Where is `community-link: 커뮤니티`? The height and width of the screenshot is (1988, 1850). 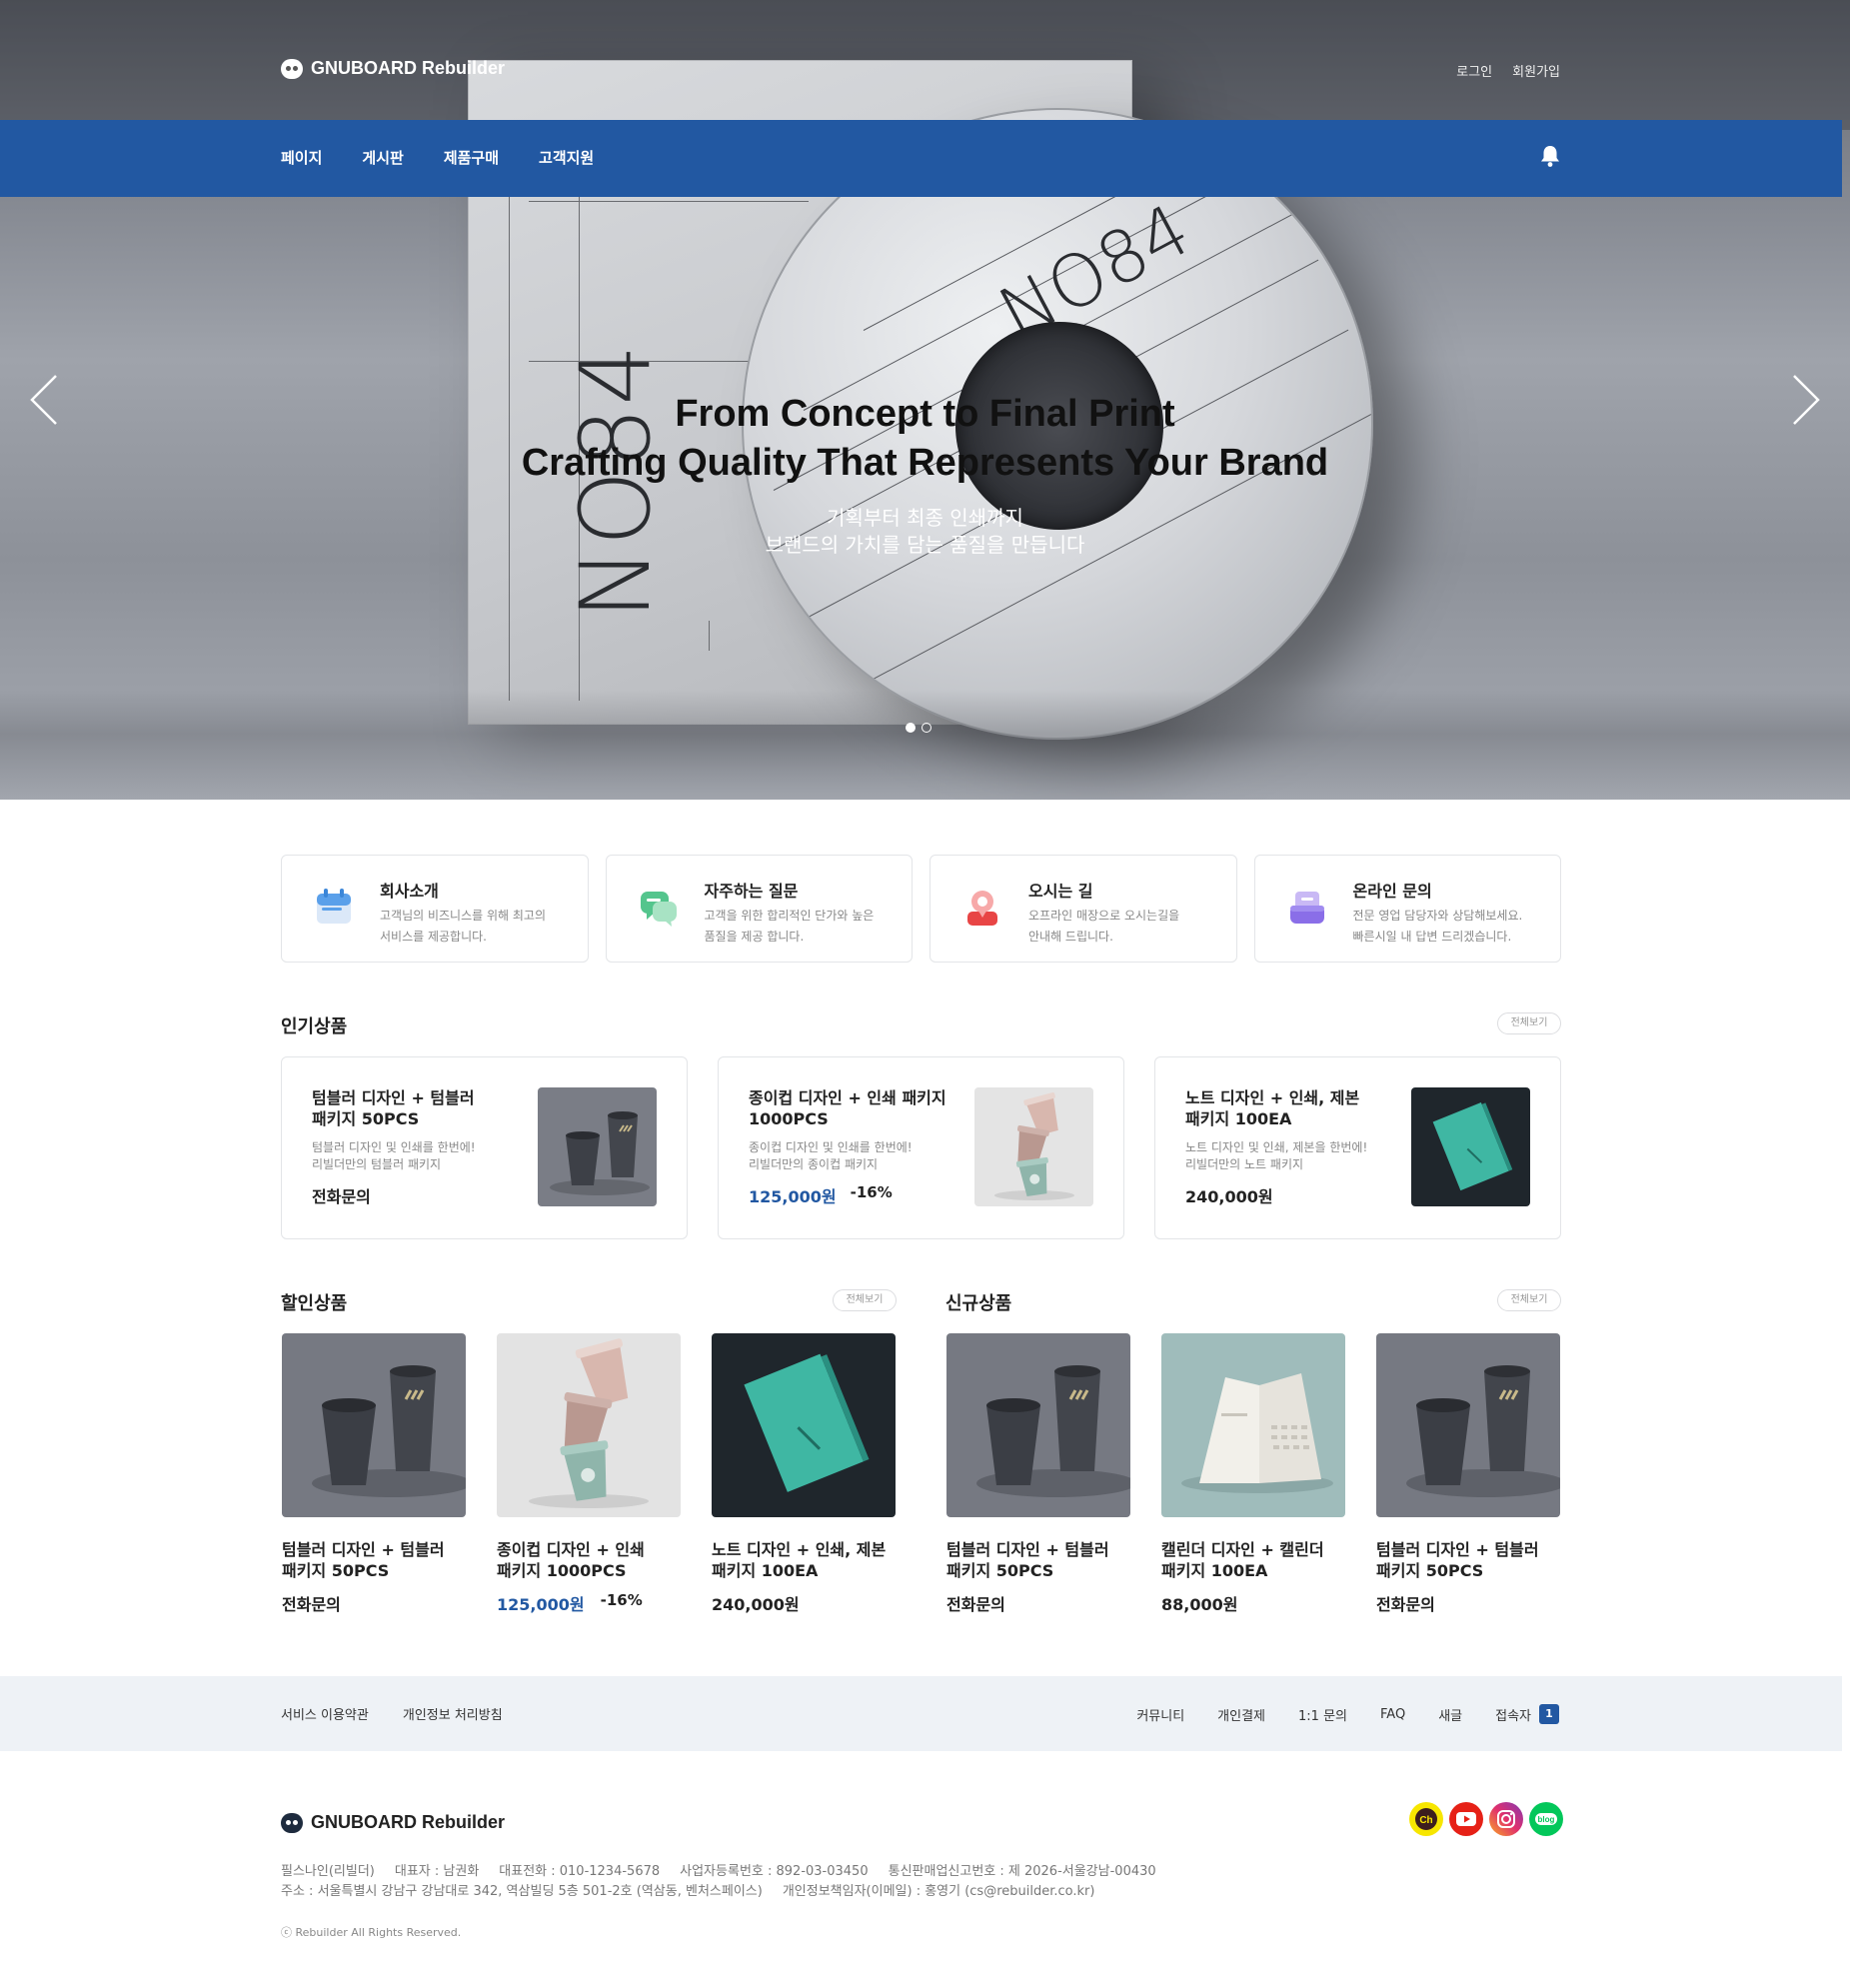 community-link: 커뮤니티 is located at coordinates (1160, 1714).